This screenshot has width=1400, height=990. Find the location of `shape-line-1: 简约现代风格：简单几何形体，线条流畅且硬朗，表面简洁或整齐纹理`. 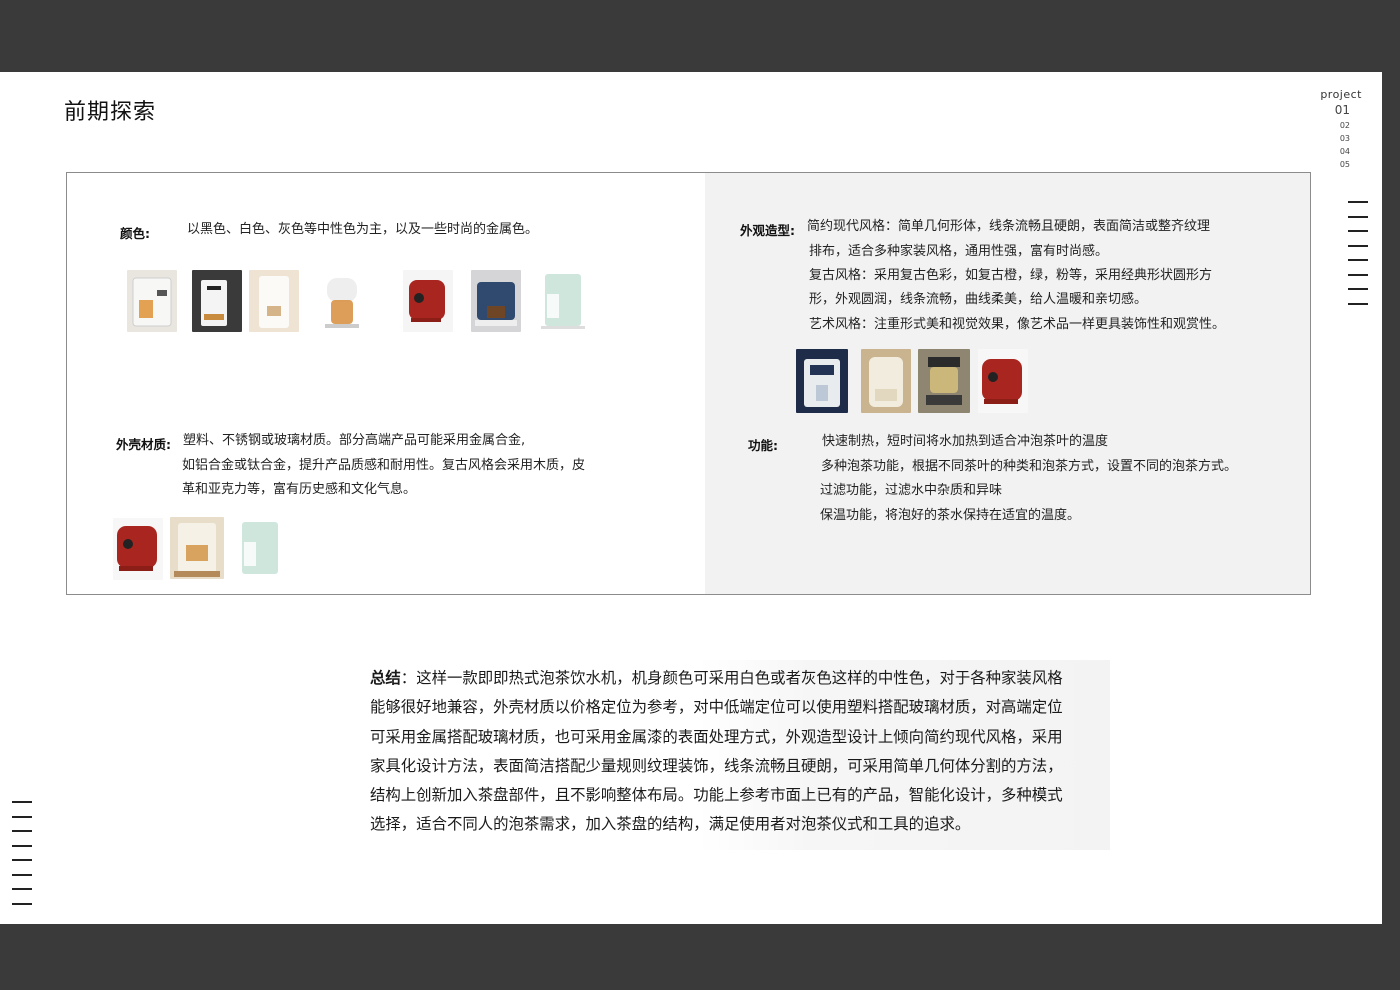

shape-line-1: 简约现代风格：简单几何形体，线条流畅且硬朗，表面简洁或整齐纹理 is located at coordinates (1009, 226).